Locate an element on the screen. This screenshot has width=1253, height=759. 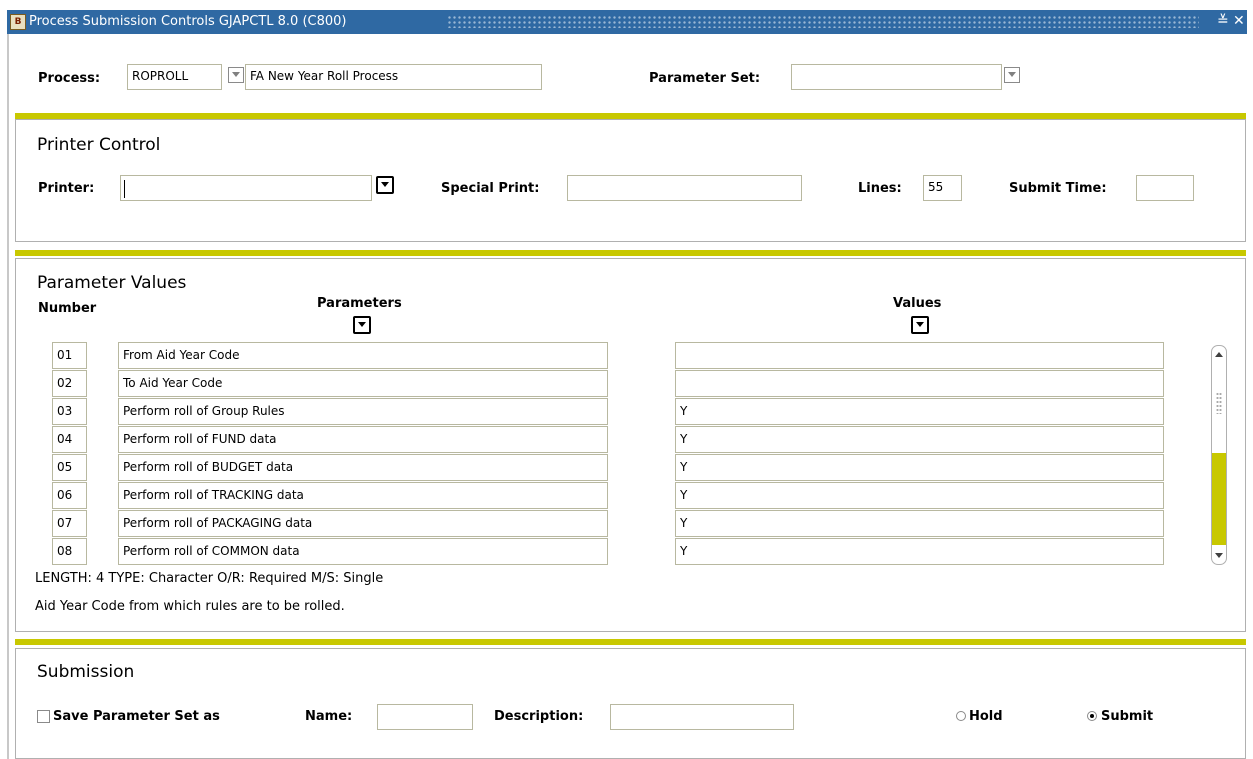
parameter-name-cell: Perform roll of COMMON data is located at coordinates (363, 551).